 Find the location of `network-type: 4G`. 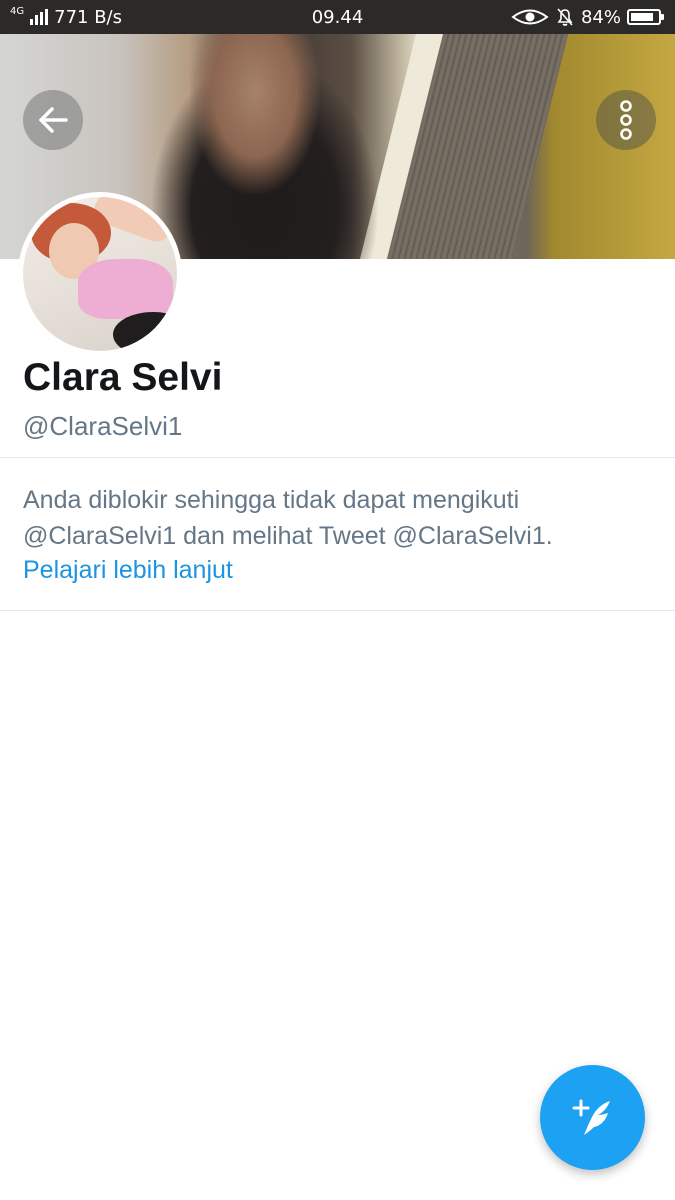

network-type: 4G is located at coordinates (17, 11).